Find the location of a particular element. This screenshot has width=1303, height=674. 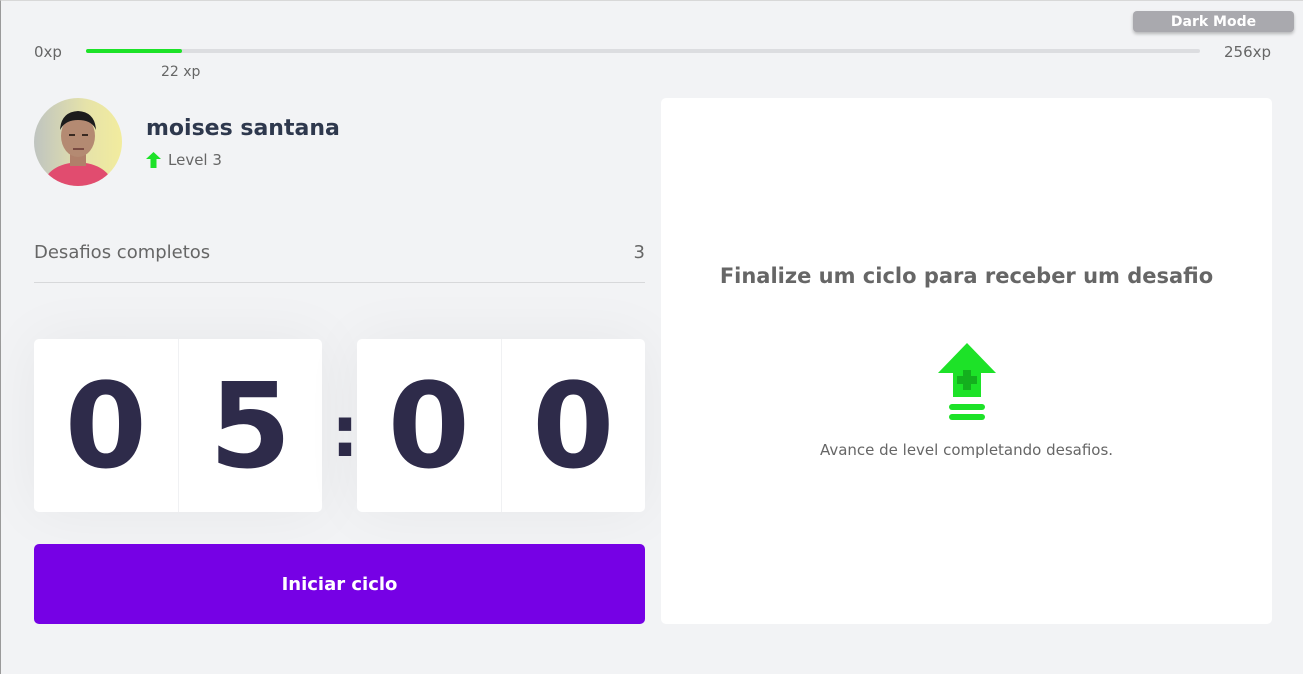

xp-progress-fill is located at coordinates (134, 51).